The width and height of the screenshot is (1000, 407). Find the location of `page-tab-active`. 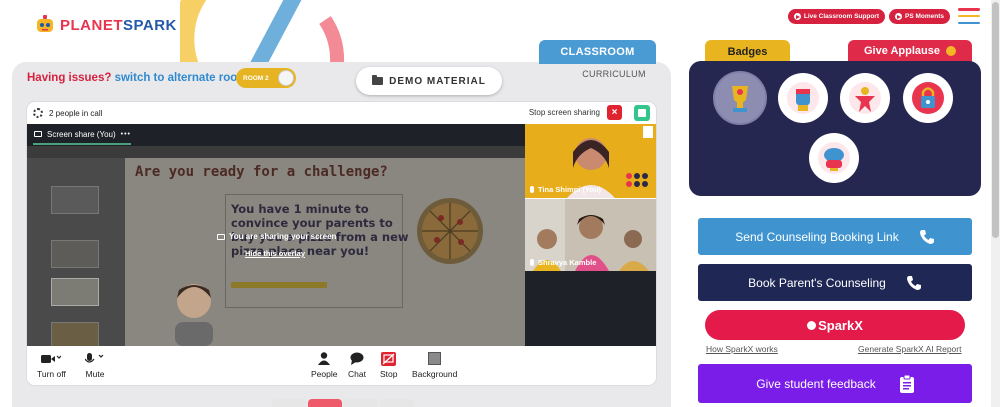

page-tab-active is located at coordinates (325, 403).